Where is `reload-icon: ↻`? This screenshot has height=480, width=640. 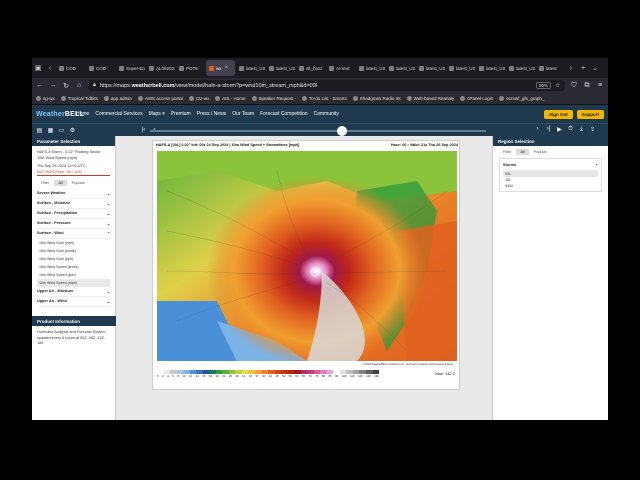
reload-icon: ↻ is located at coordinates (66, 86).